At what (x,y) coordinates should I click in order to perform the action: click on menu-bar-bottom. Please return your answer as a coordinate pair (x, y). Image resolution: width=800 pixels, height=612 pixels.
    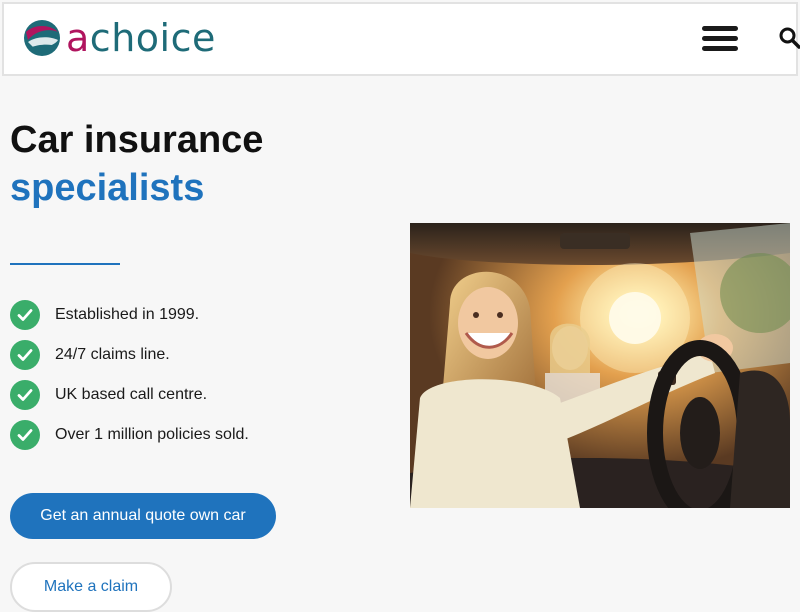
    Looking at the image, I should click on (720, 48).